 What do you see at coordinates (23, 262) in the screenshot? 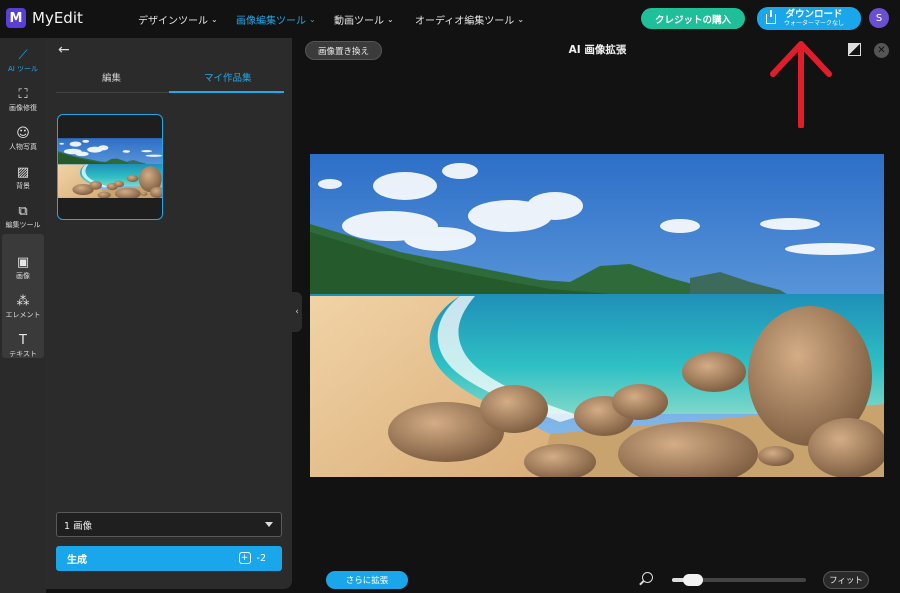
I see `image-icon: ▣` at bounding box center [23, 262].